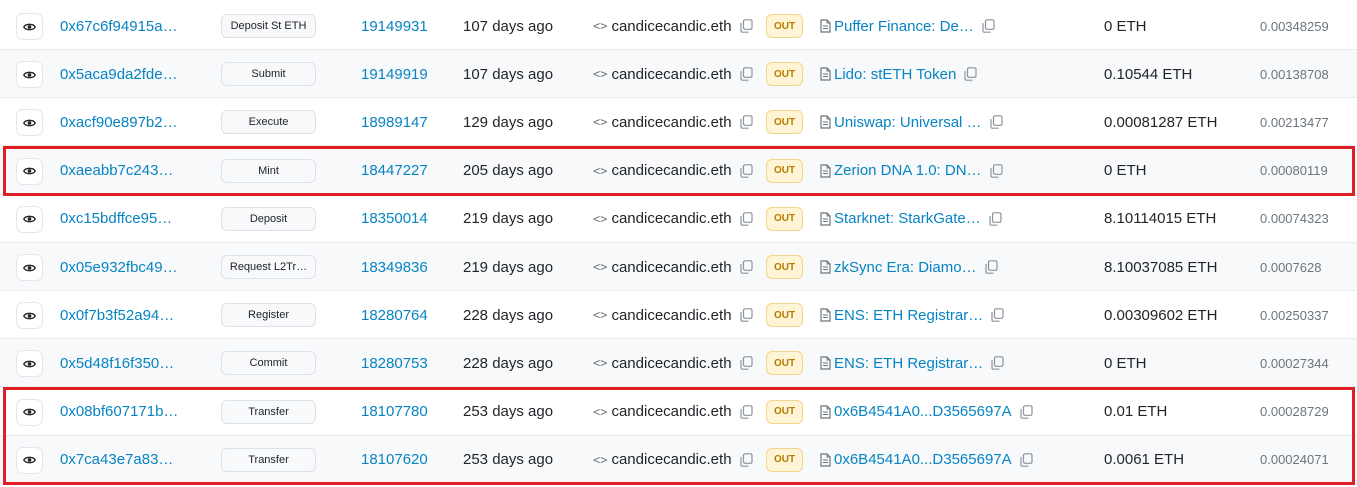 This screenshot has width=1357, height=487. Describe the element at coordinates (1294, 171) in the screenshot. I see `txn-fee-text: 0.00080119` at that location.